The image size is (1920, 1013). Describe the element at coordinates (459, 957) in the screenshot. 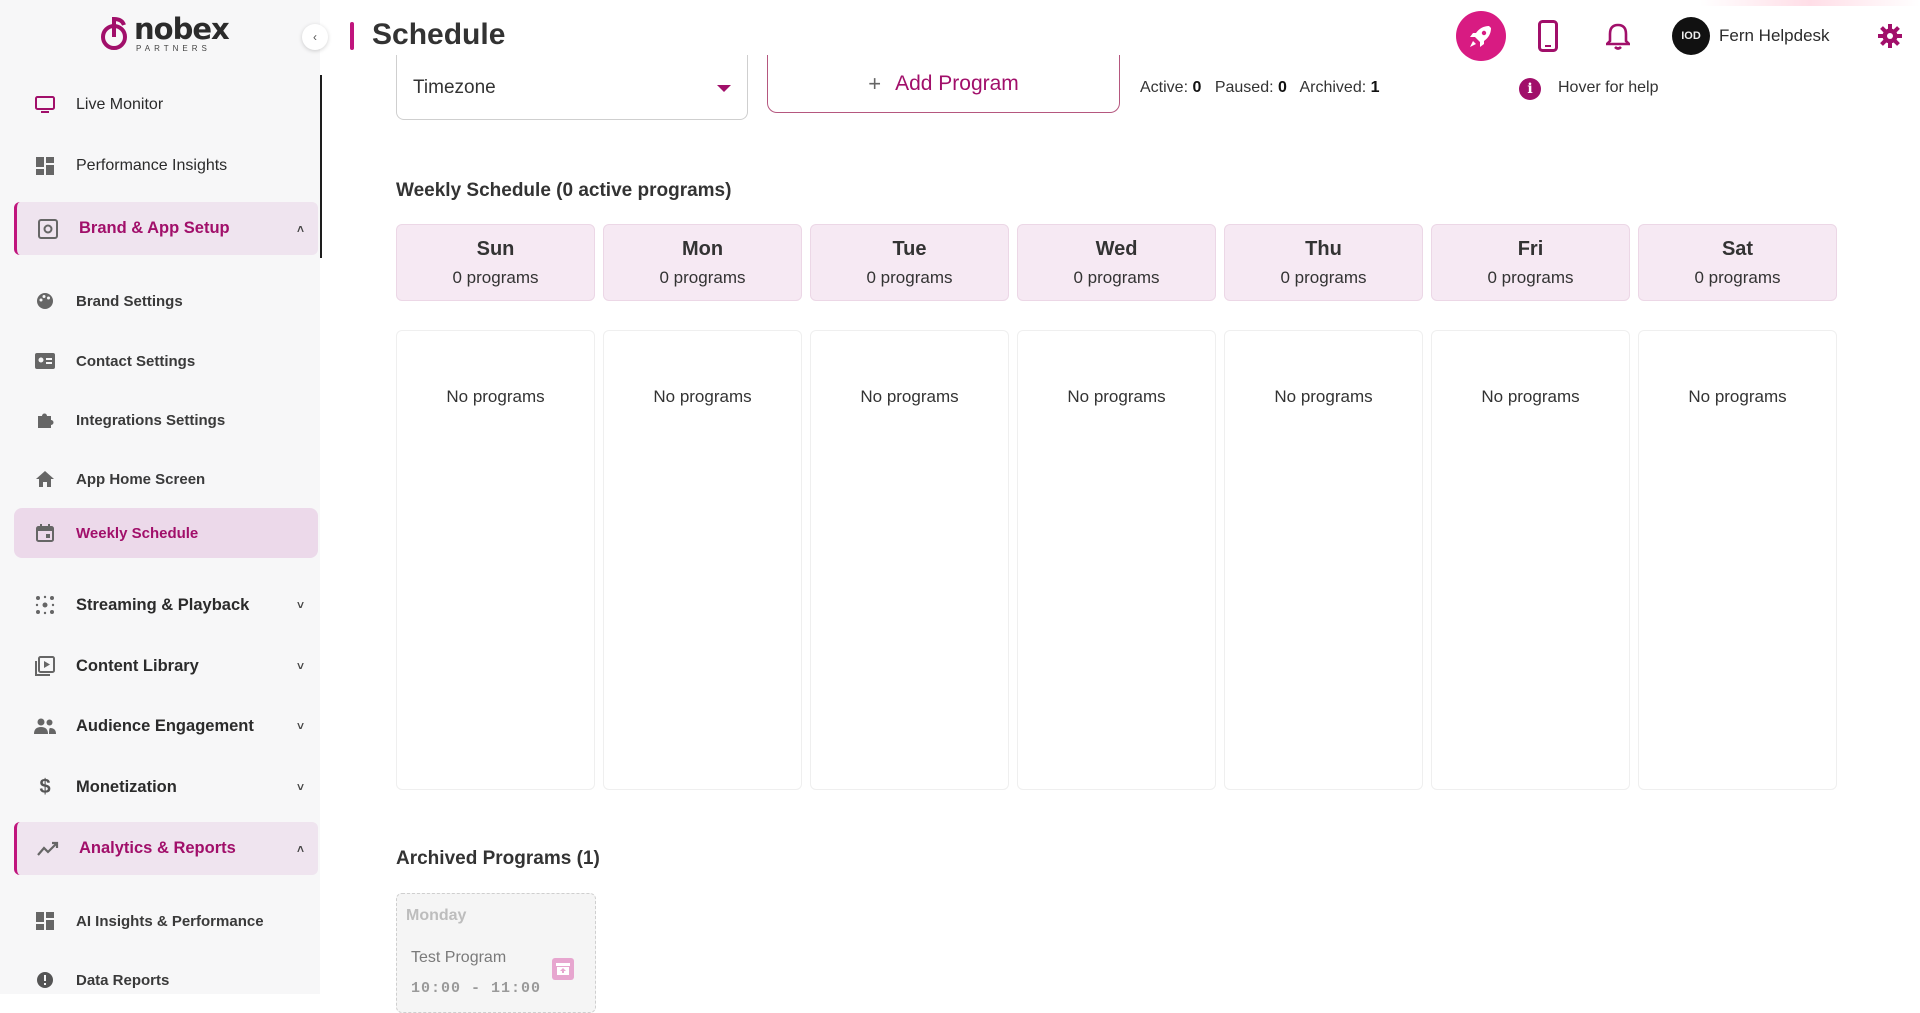

I see `archived-program-name: Test Program` at that location.